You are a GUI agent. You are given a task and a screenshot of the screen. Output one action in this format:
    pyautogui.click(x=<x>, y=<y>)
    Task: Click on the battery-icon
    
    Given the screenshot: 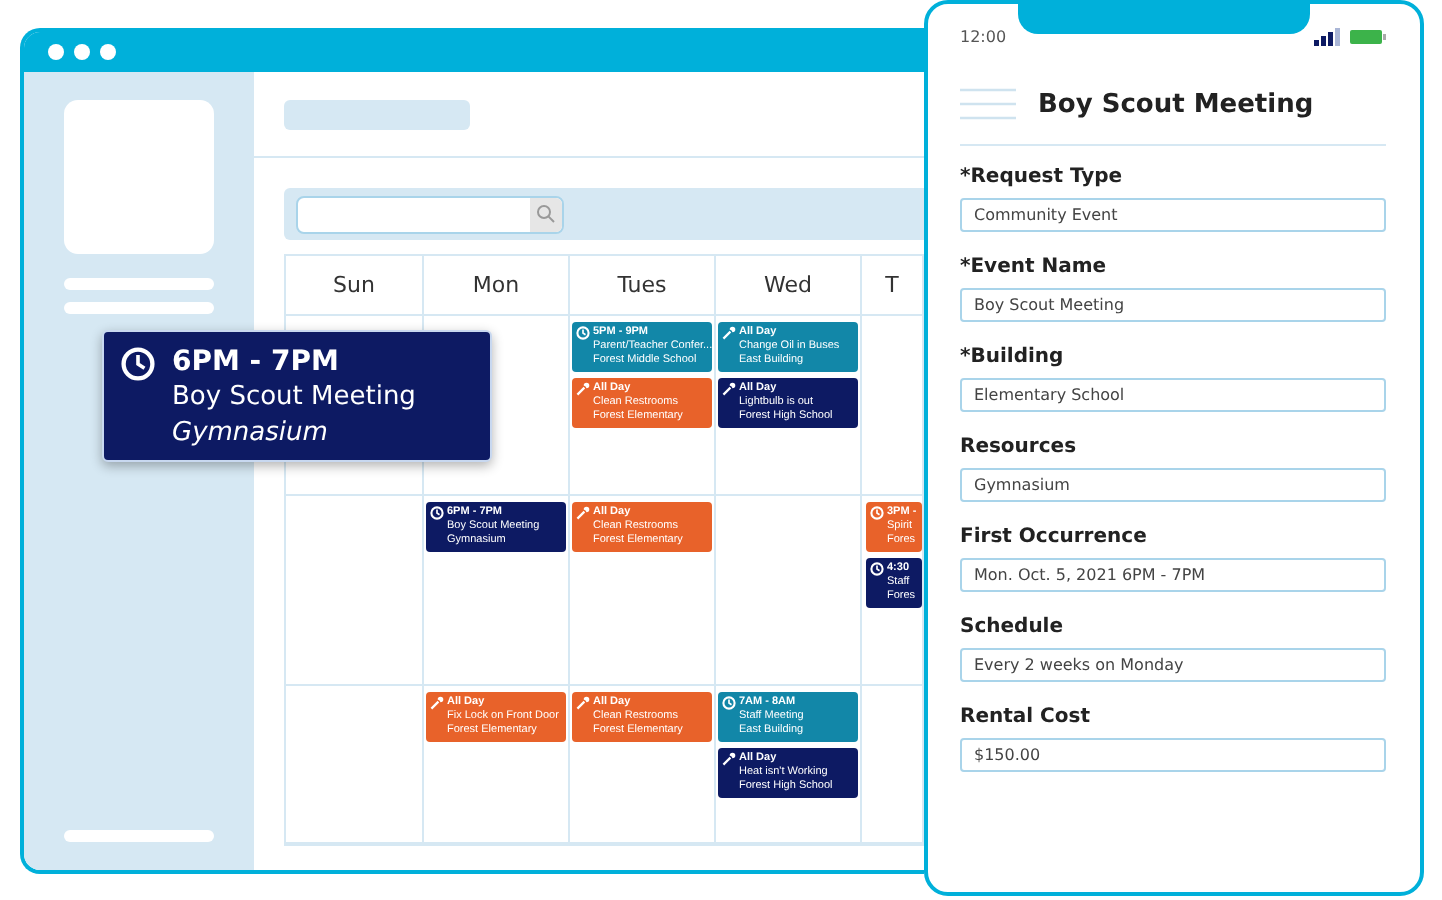 What is the action you would take?
    pyautogui.click(x=1368, y=36)
    